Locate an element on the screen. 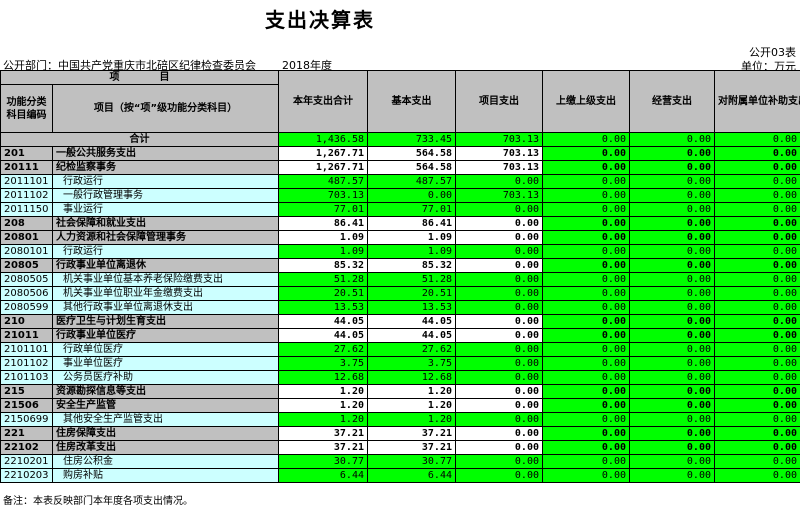 The width and height of the screenshot is (800, 507). total-cell: 6.44 is located at coordinates (323, 476).